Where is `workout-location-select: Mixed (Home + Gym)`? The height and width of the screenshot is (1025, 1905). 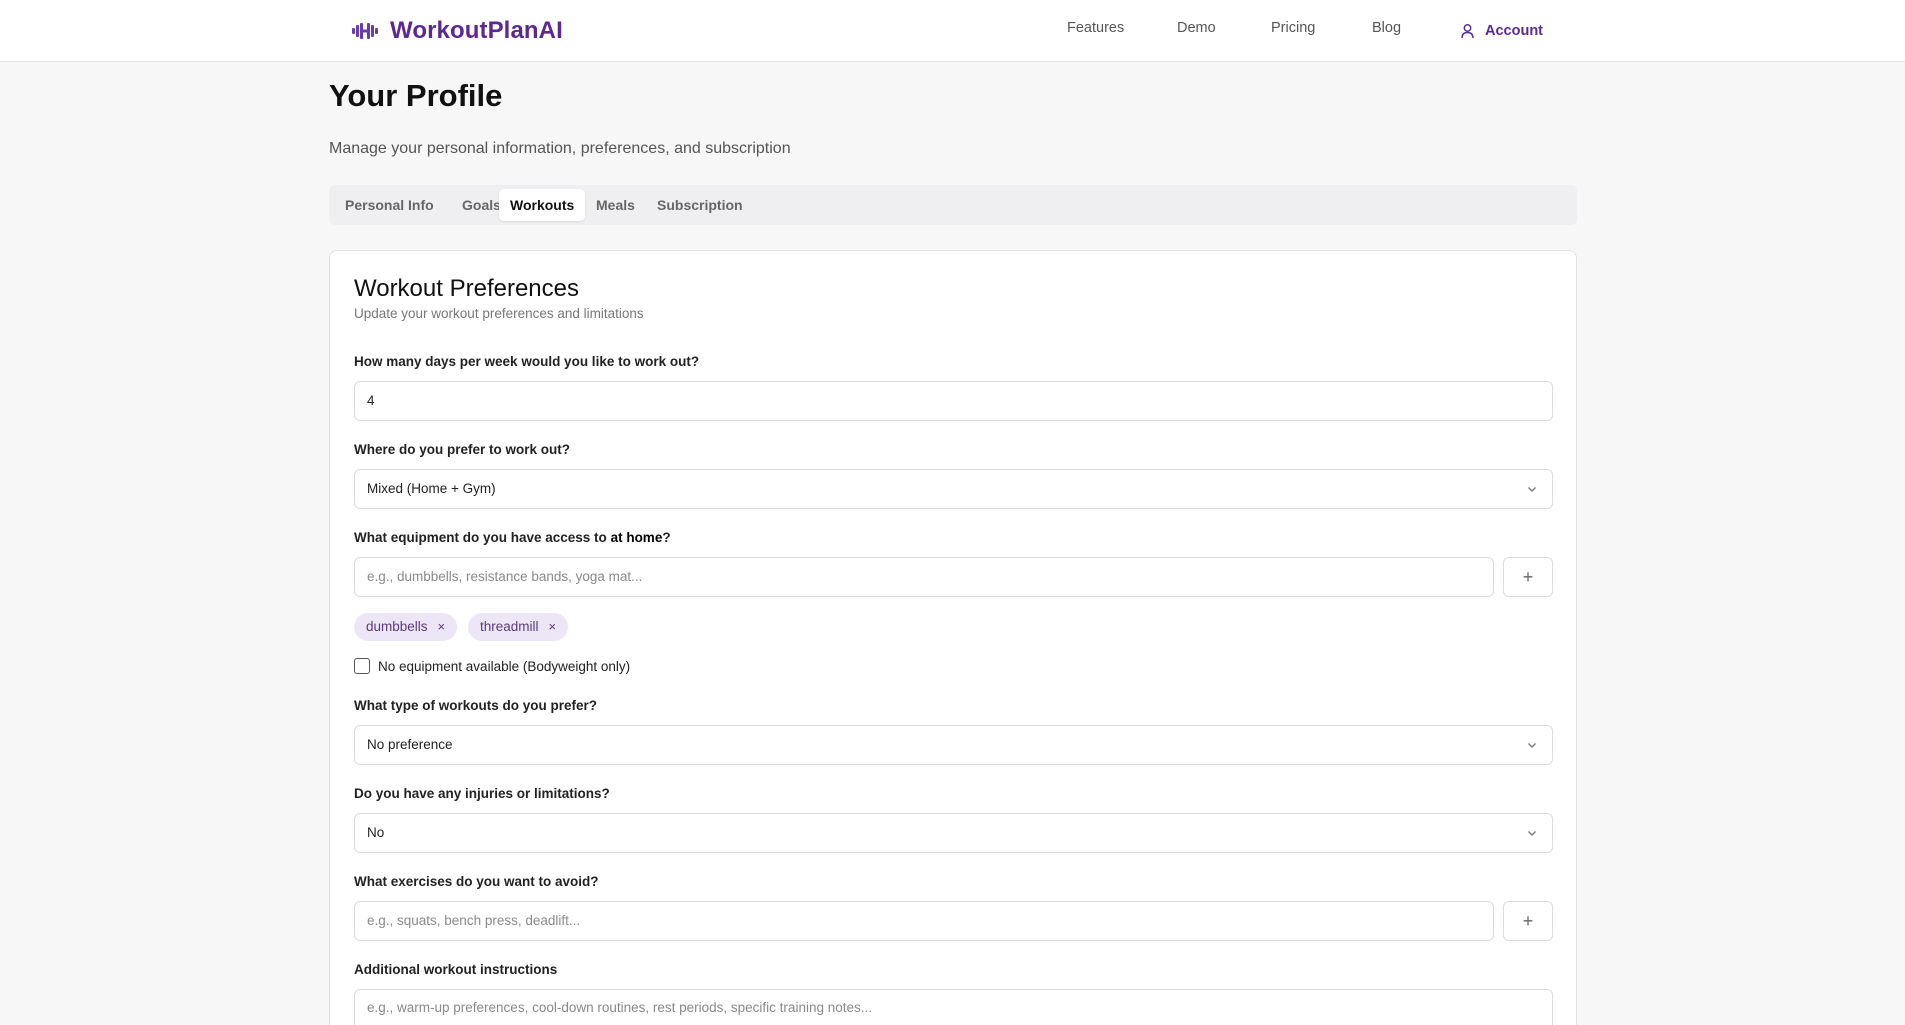
workout-location-select: Mixed (Home + Gym) is located at coordinates (953, 489).